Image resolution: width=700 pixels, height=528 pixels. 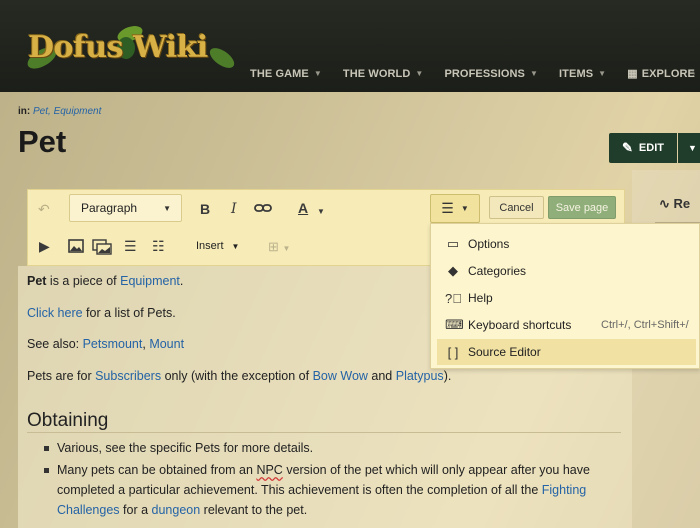 What do you see at coordinates (234, 209) in the screenshot?
I see `italic-button: I` at bounding box center [234, 209].